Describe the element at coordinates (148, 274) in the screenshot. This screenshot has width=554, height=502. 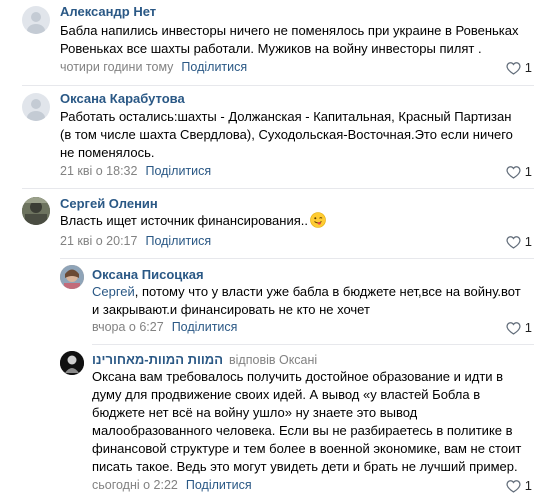
I see `comment-author: Оксана Писоцкая` at that location.